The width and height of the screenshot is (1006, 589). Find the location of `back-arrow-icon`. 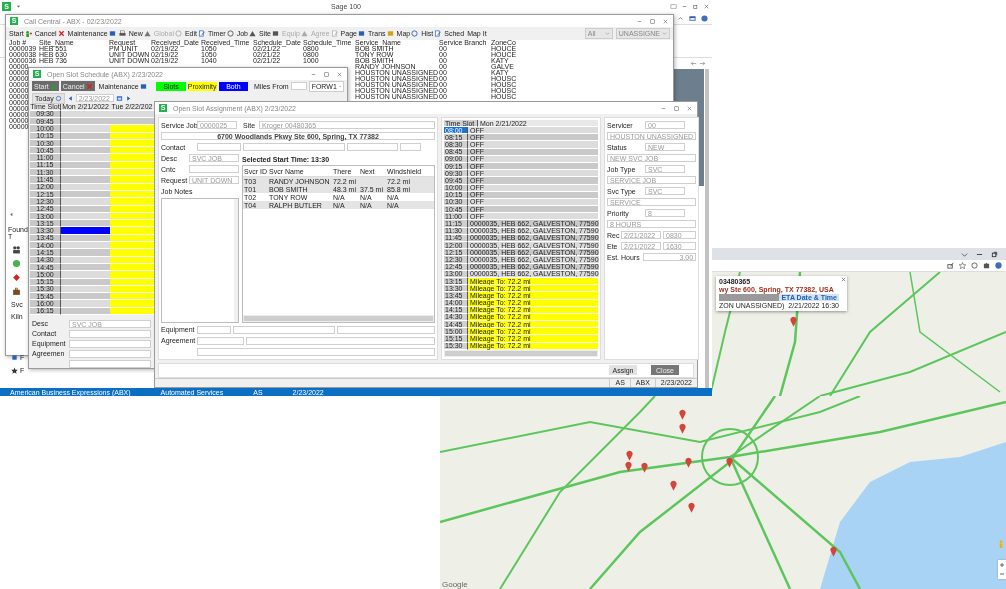

back-arrow-icon is located at coordinates (693, 63).